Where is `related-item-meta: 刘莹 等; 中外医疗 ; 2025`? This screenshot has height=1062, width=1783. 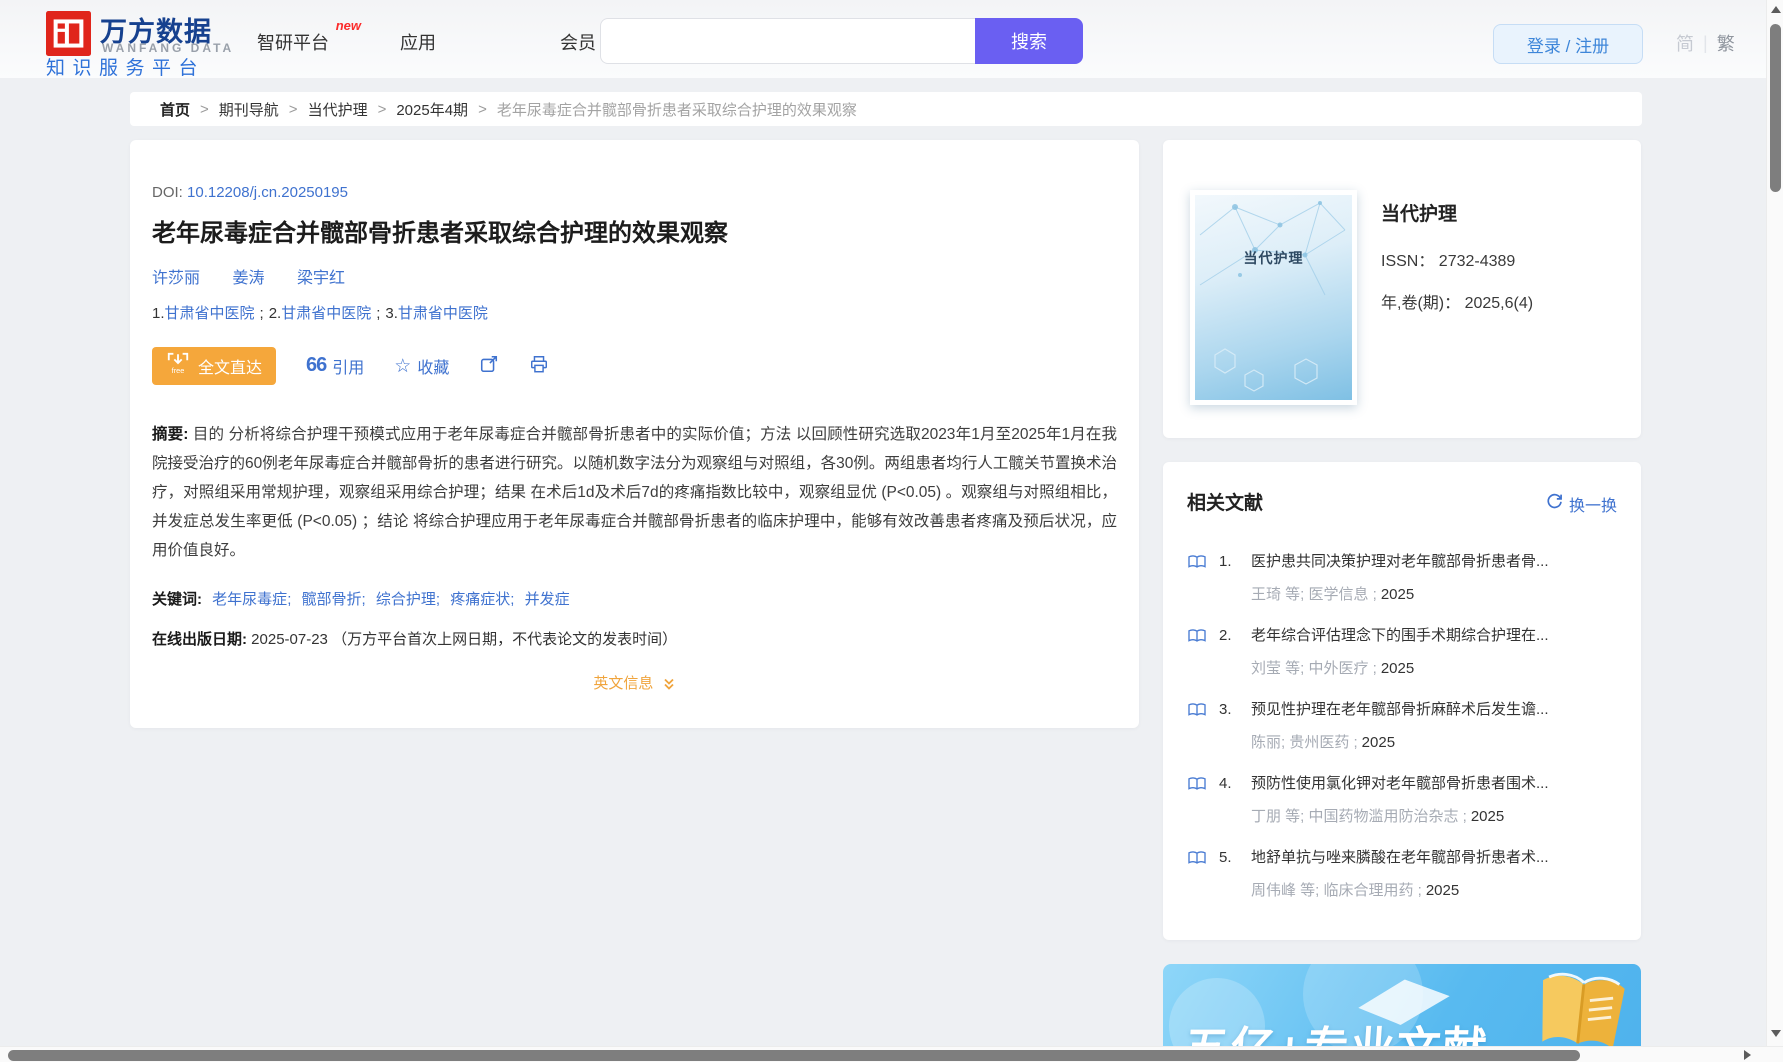 related-item-meta: 刘莹 等; 中外医疗 ; 2025 is located at coordinates (1333, 668).